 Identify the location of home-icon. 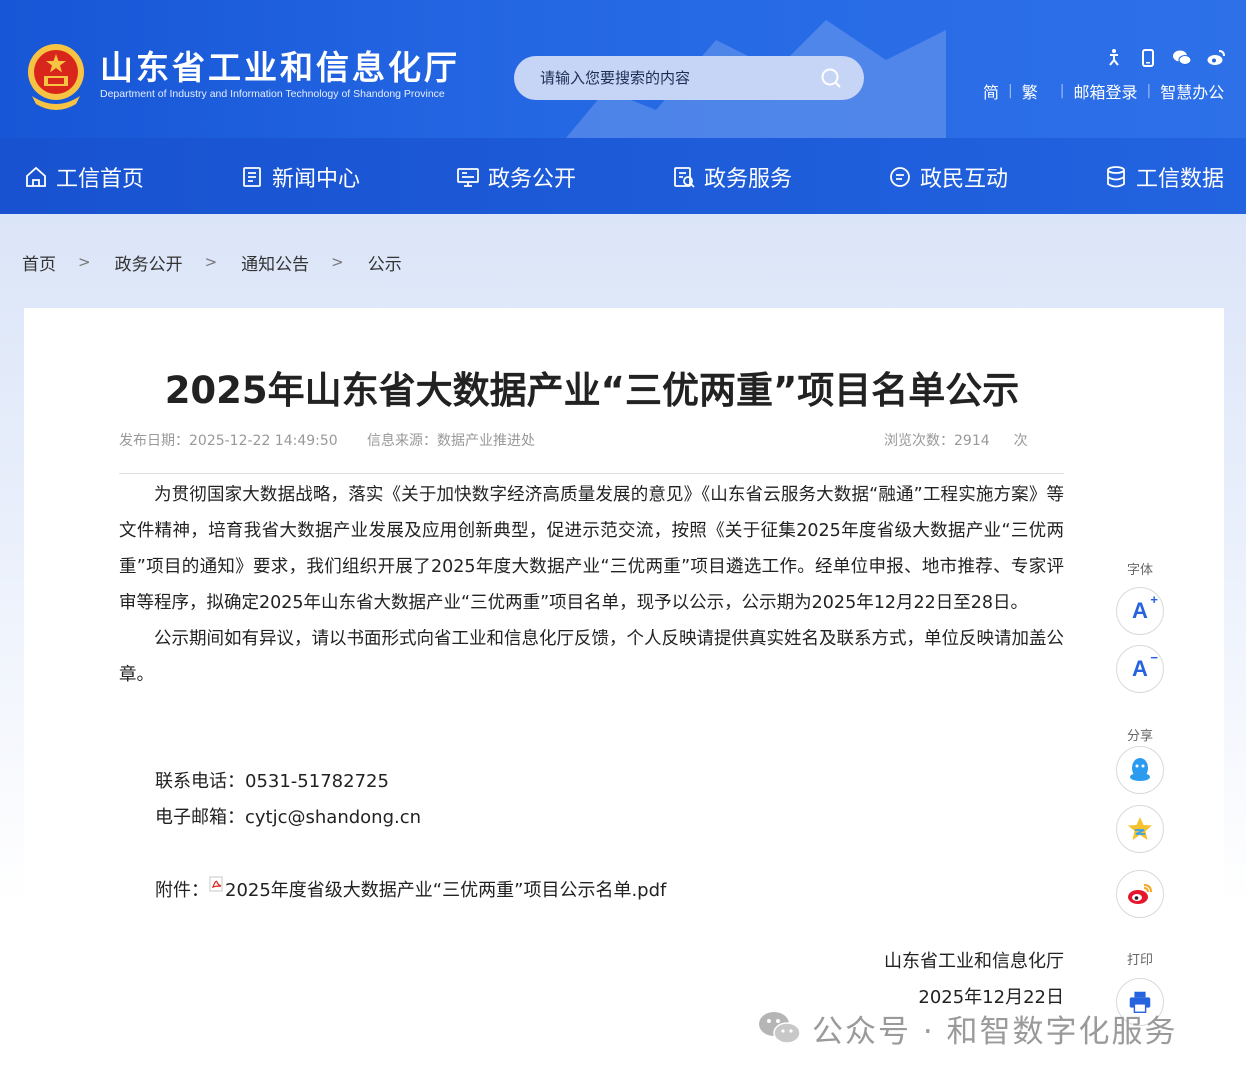
(36, 176).